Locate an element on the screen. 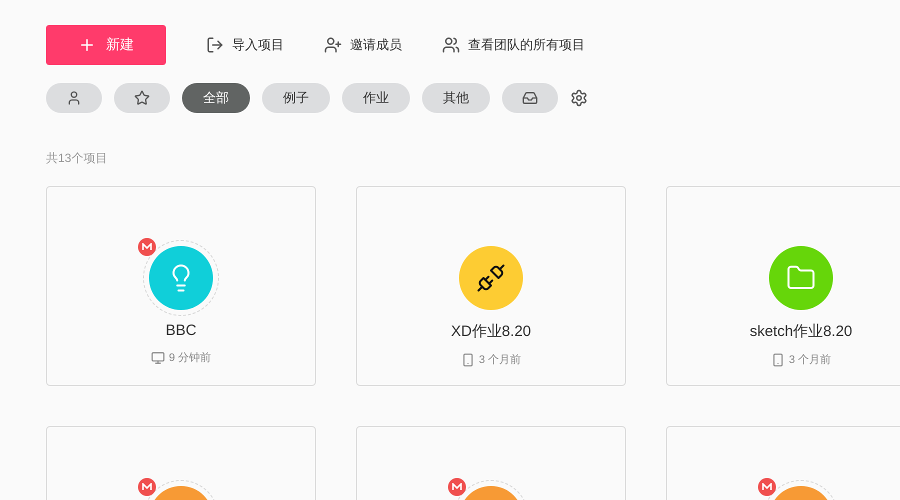 This screenshot has height=500, width=900. plug-icon is located at coordinates (491, 278).